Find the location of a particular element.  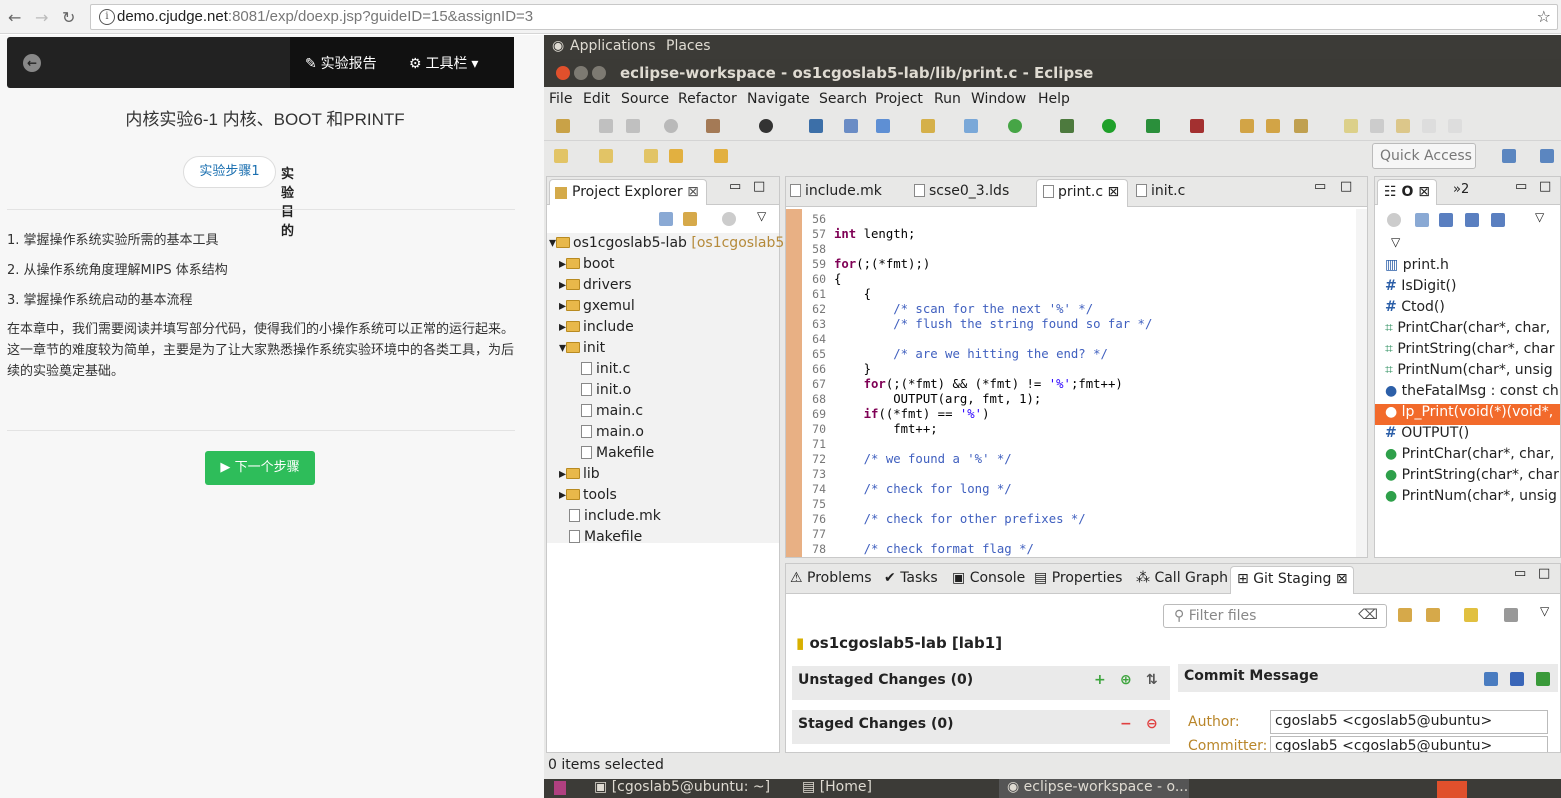

tab-tasks: ✔ Tasks is located at coordinates (911, 578).